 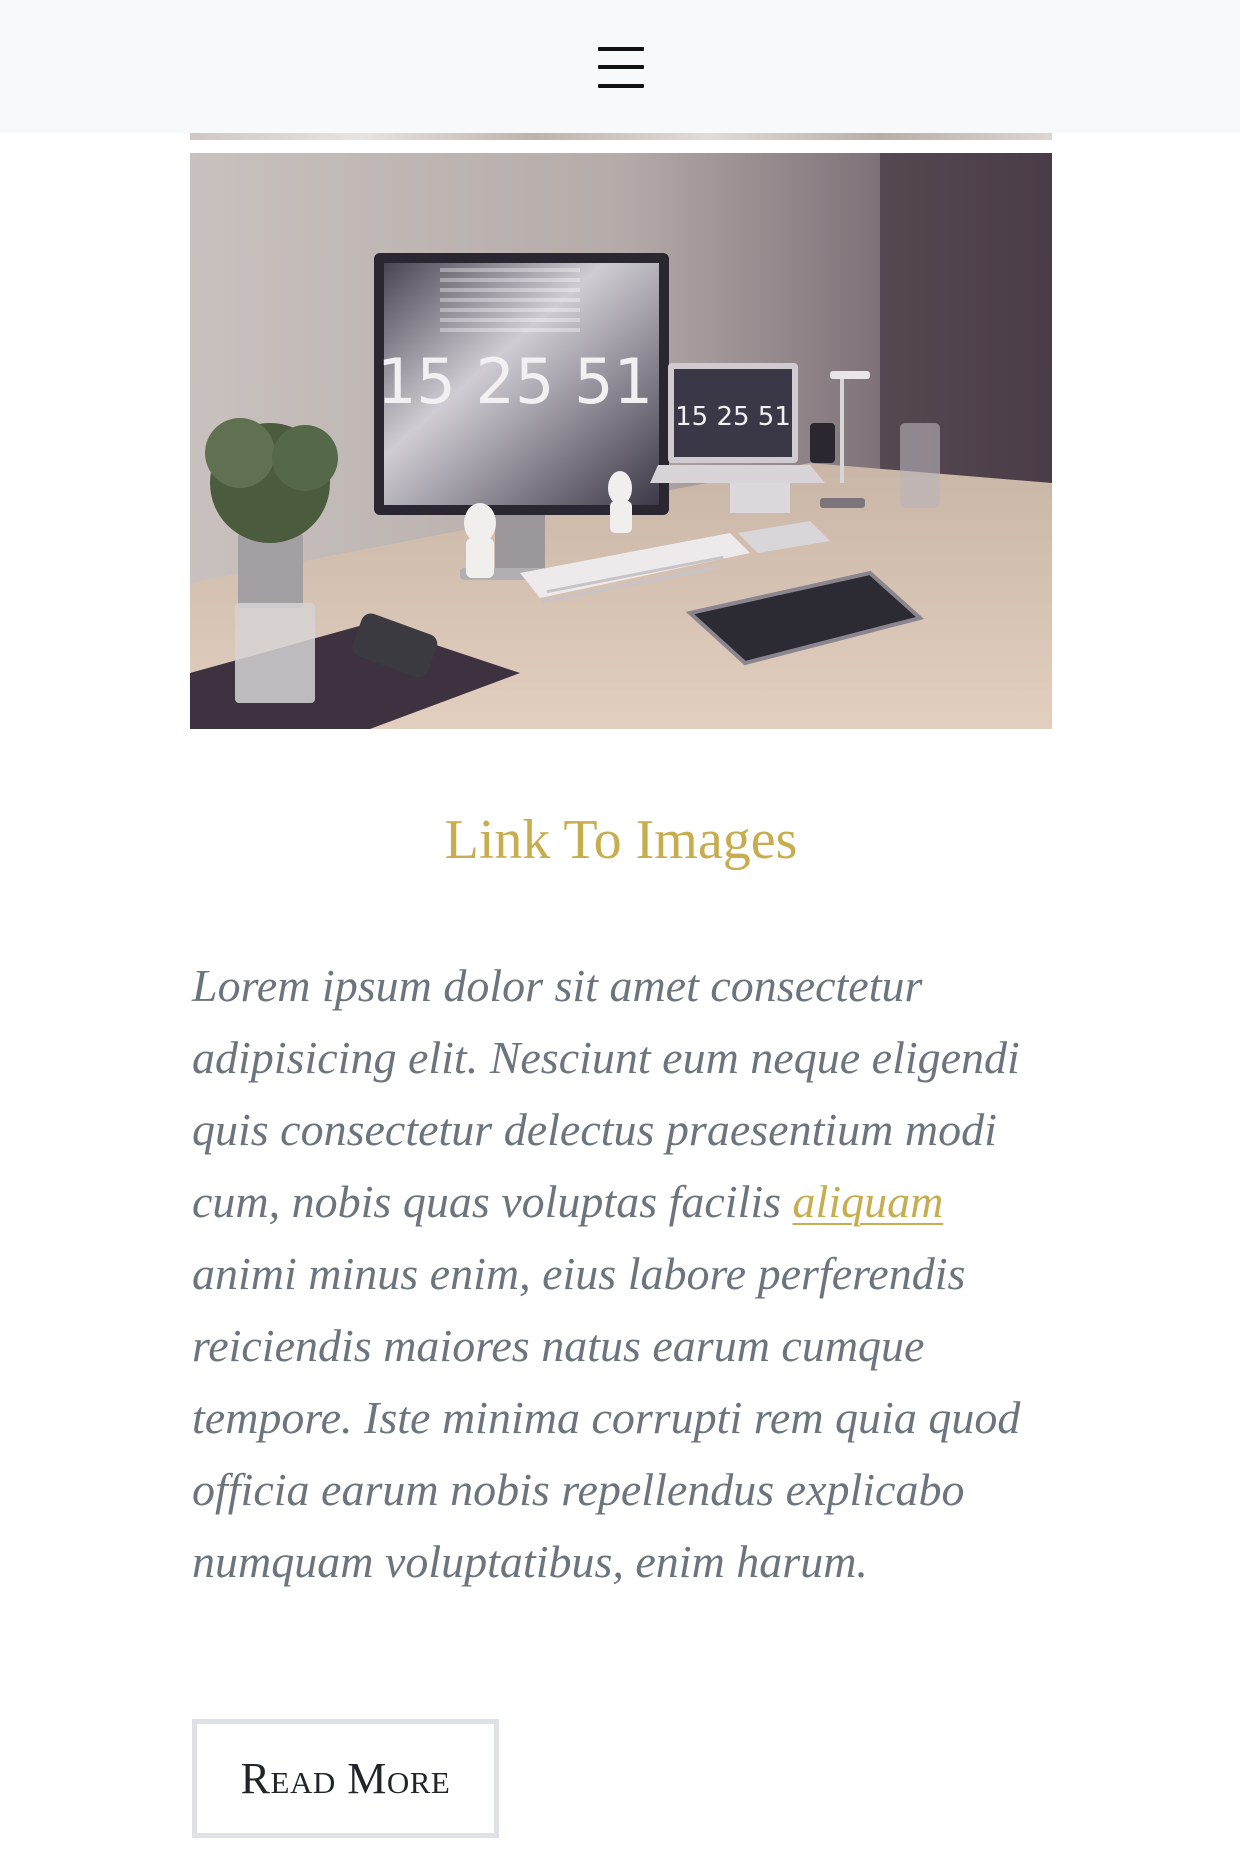 I want to click on hamburger-menu-icon, so click(x=621, y=67).